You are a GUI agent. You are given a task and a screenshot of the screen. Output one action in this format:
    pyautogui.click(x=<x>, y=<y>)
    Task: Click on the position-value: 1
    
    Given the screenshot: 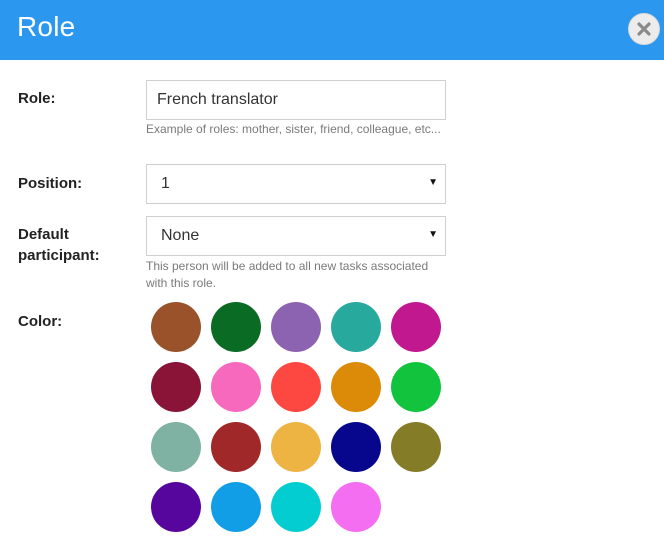 What is the action you would take?
    pyautogui.click(x=165, y=183)
    